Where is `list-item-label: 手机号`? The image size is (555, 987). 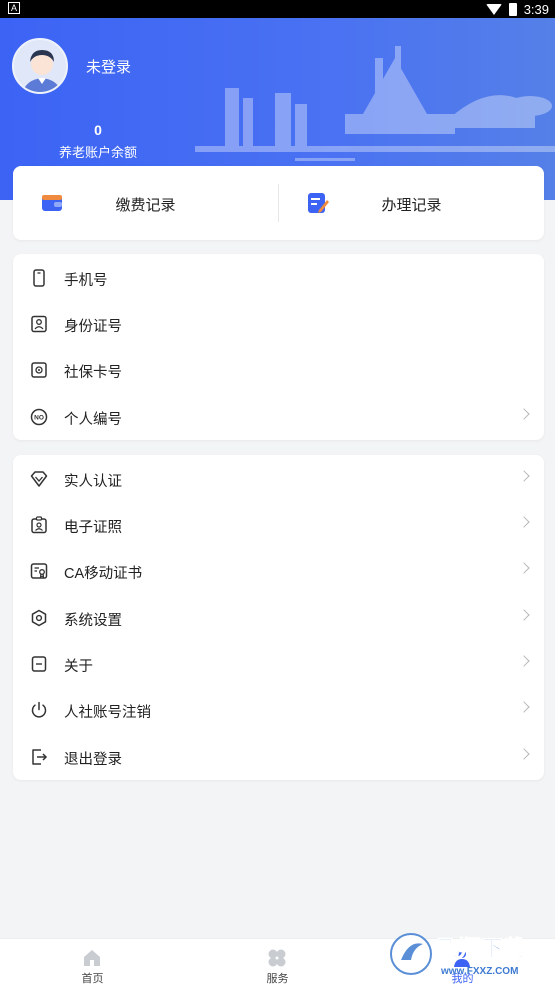 list-item-label: 手机号 is located at coordinates (86, 281).